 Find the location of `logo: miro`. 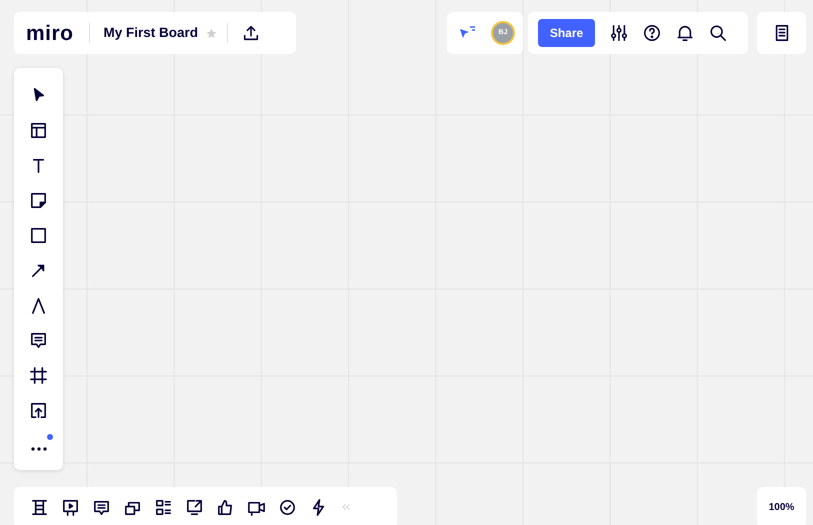

logo: miro is located at coordinates (50, 33).